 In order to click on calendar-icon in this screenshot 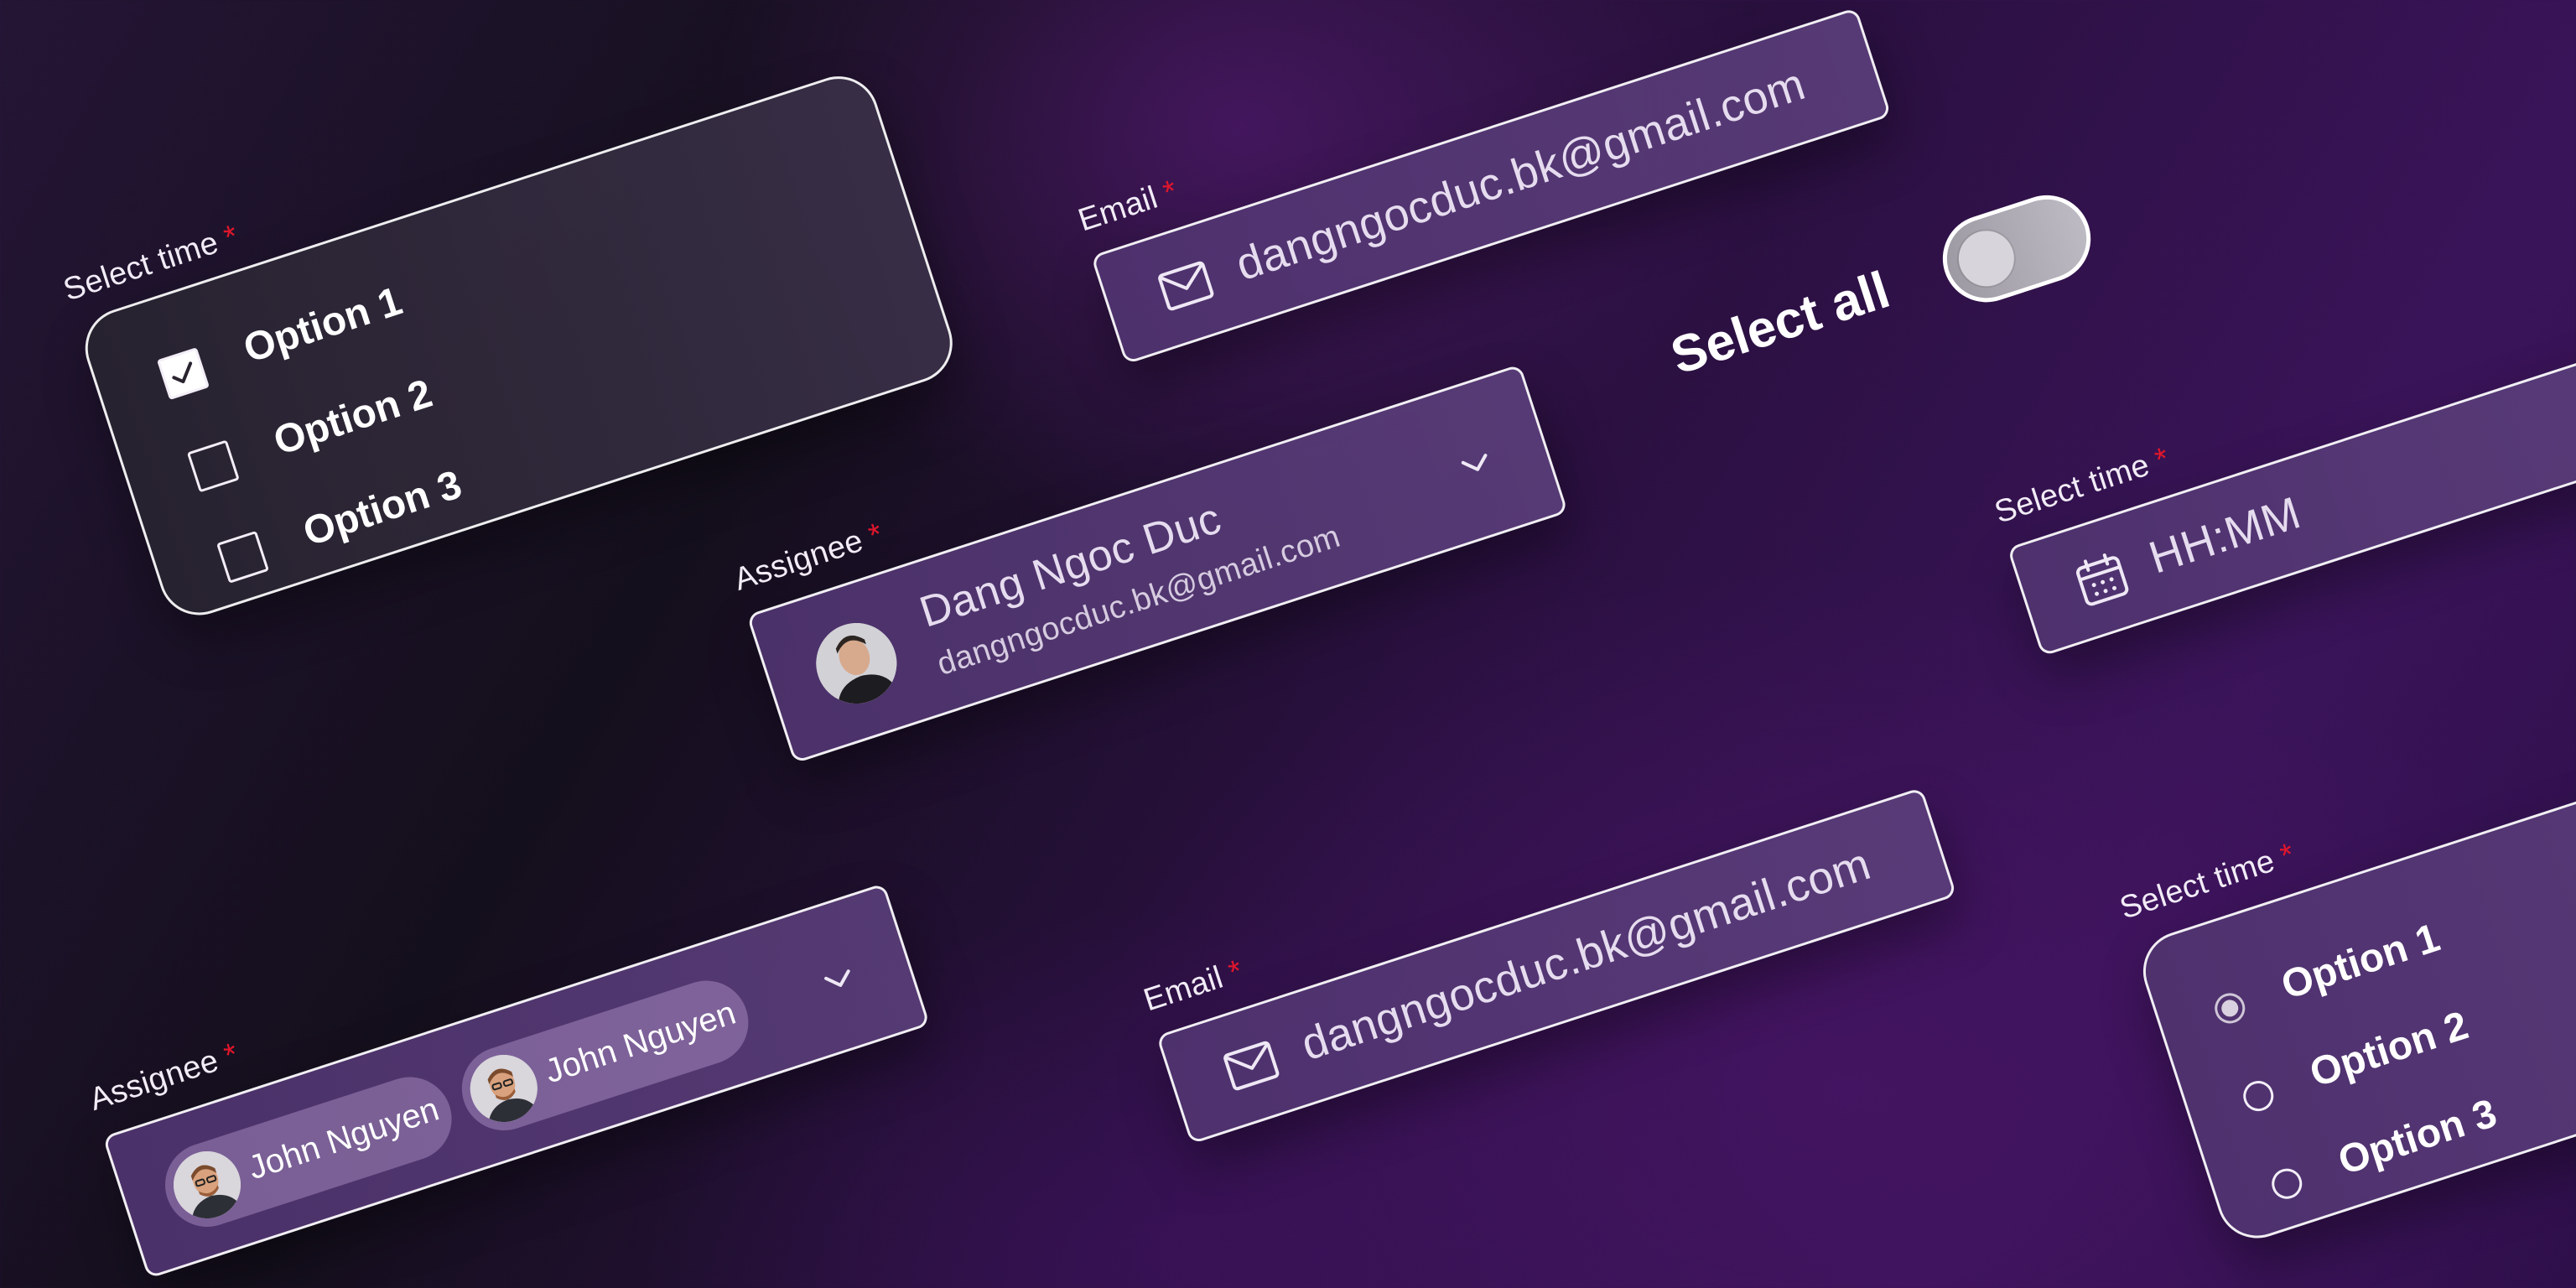, I will do `click(2102, 579)`.